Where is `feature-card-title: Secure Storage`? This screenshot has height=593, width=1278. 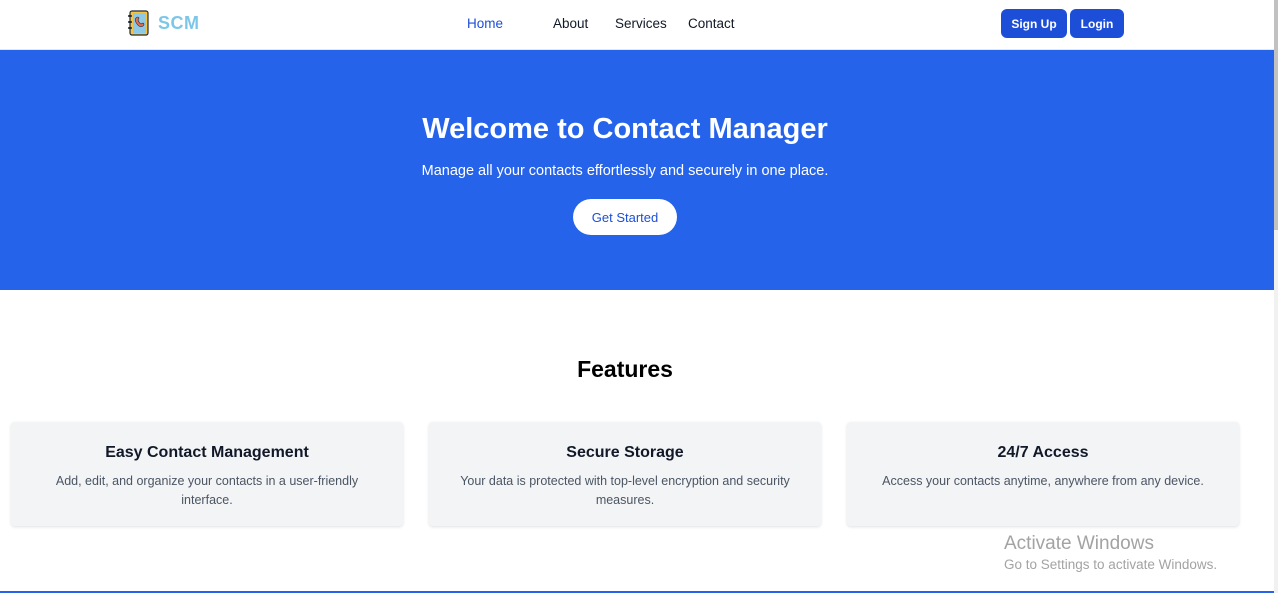 feature-card-title: Secure Storage is located at coordinates (625, 452).